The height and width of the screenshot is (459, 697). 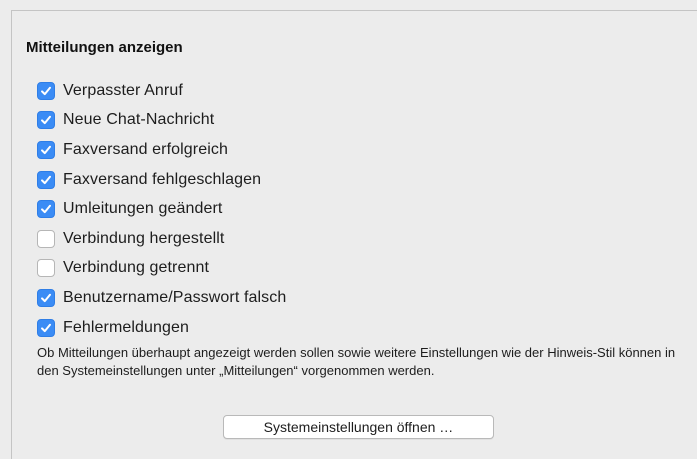 I want to click on option-label: Benutzername/Passwort falsch, so click(x=175, y=297).